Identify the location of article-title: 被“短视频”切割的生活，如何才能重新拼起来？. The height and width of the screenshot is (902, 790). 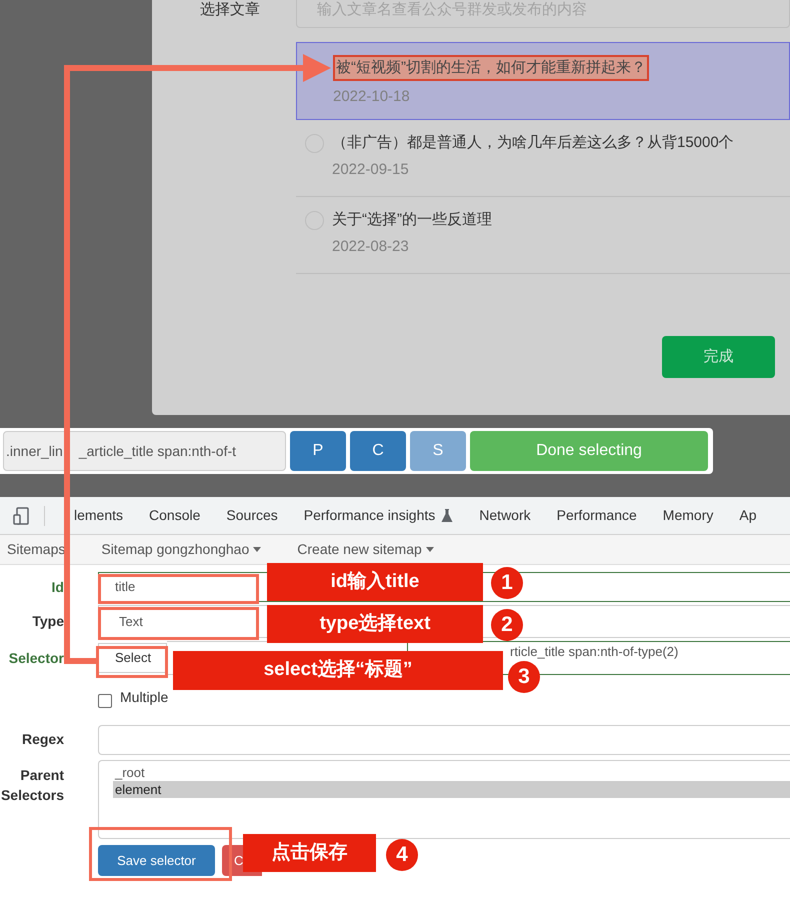
(491, 68).